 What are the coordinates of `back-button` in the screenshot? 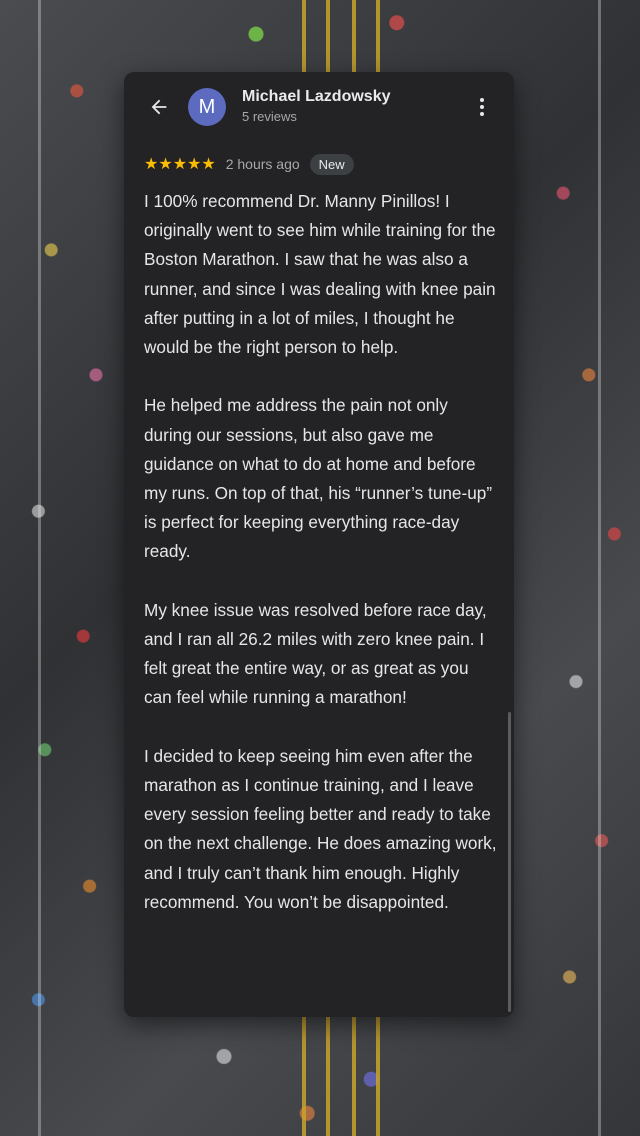 It's located at (159, 107).